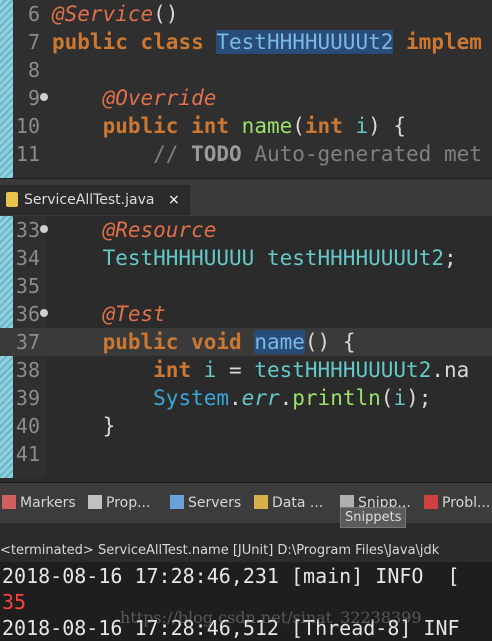 This screenshot has width=492, height=641. Describe the element at coordinates (437, 42) in the screenshot. I see `code-token: implem` at that location.